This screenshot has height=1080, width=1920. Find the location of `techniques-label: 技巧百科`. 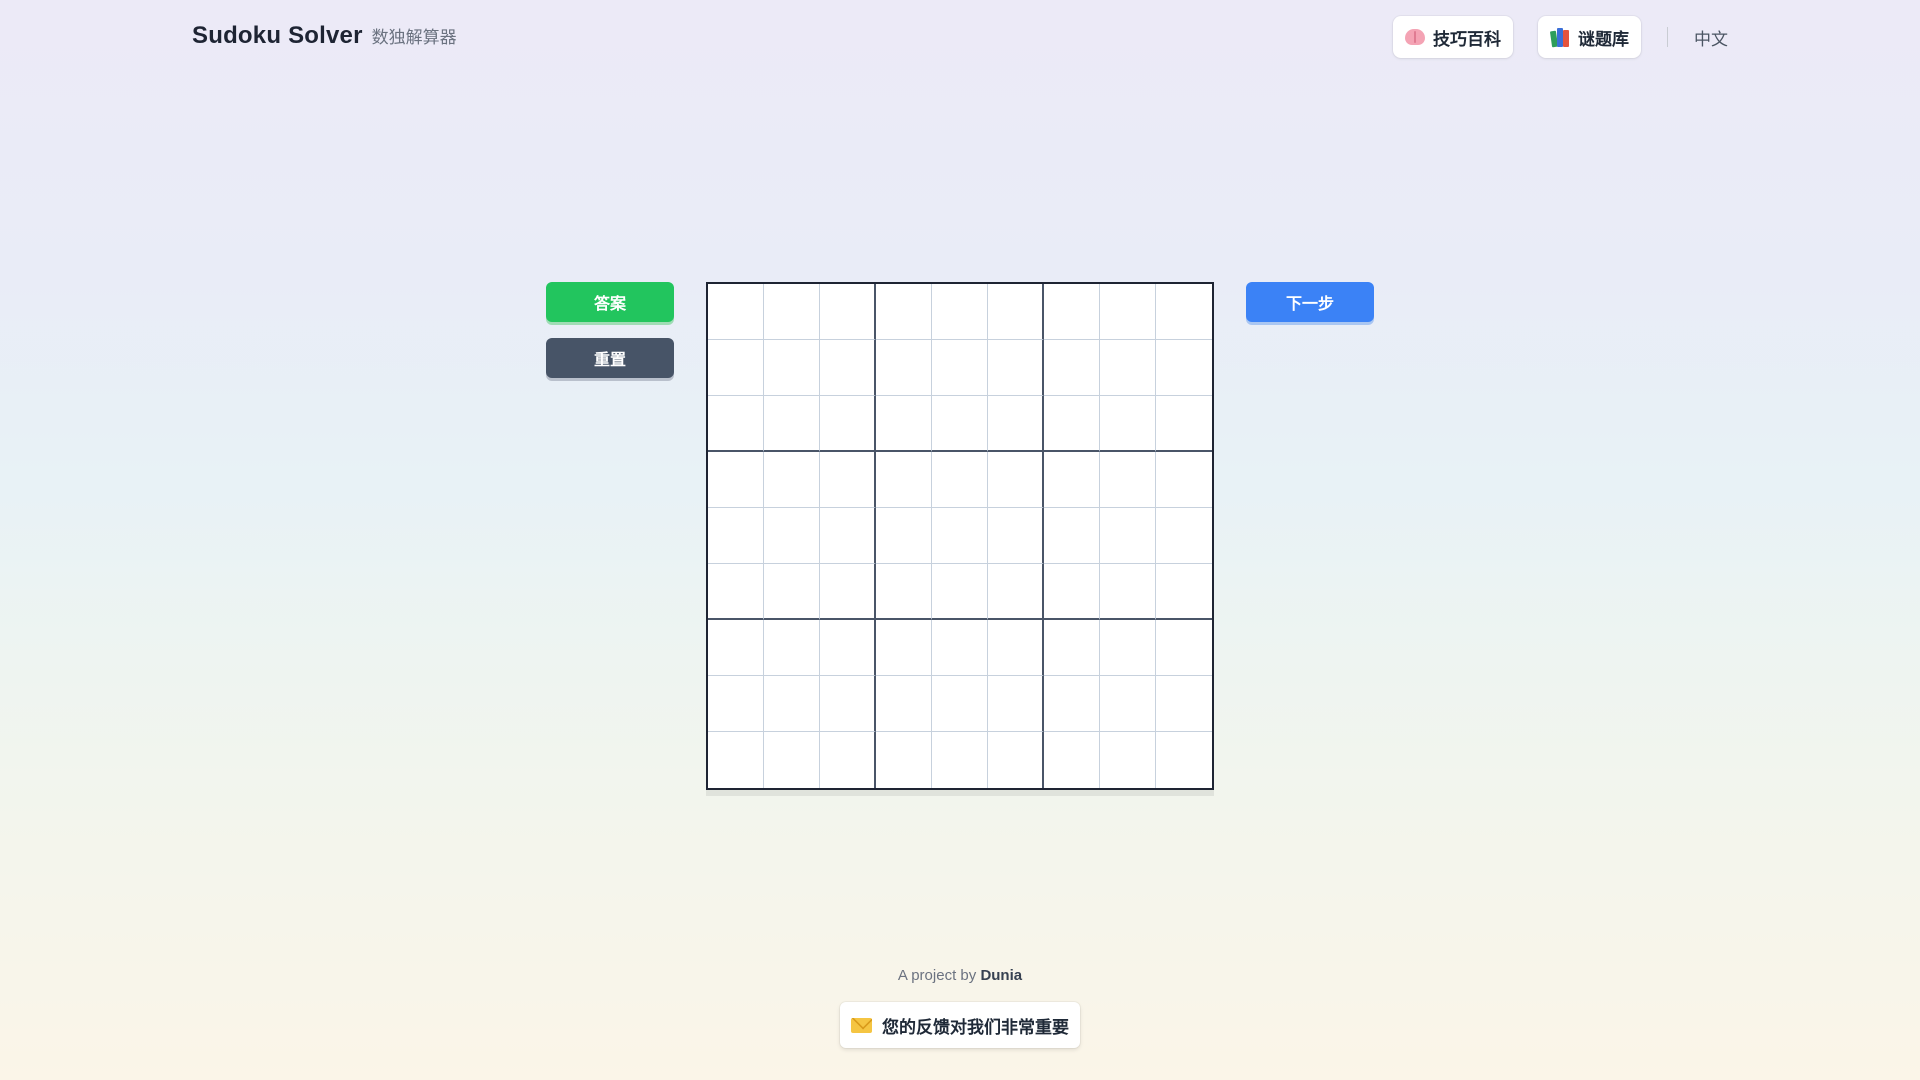

techniques-label: 技巧百科 is located at coordinates (1467, 39).